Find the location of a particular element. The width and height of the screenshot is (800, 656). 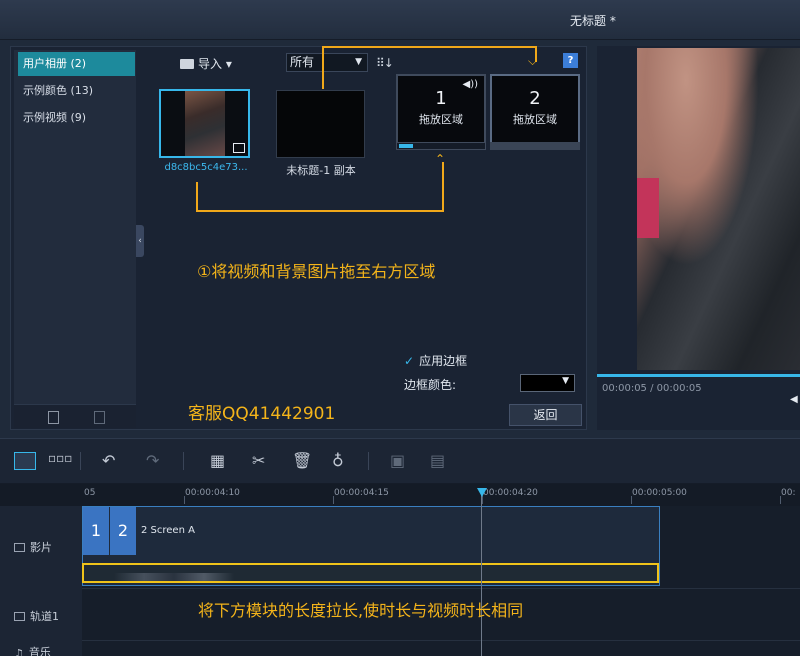

overlay-track-icon is located at coordinates (19, 616).